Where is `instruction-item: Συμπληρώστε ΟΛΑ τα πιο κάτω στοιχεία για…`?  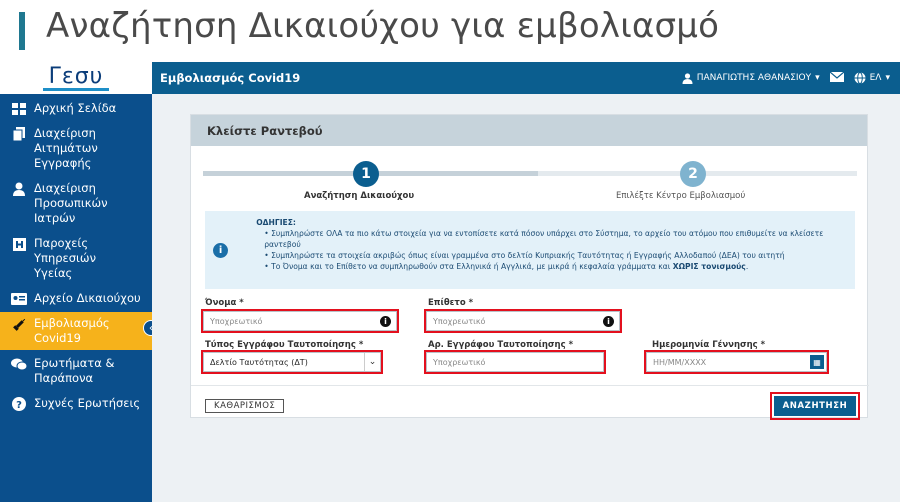
instruction-item: Συμπληρώστε ΟΛΑ τα πιο κάτω στοιχεία για… is located at coordinates (555, 239).